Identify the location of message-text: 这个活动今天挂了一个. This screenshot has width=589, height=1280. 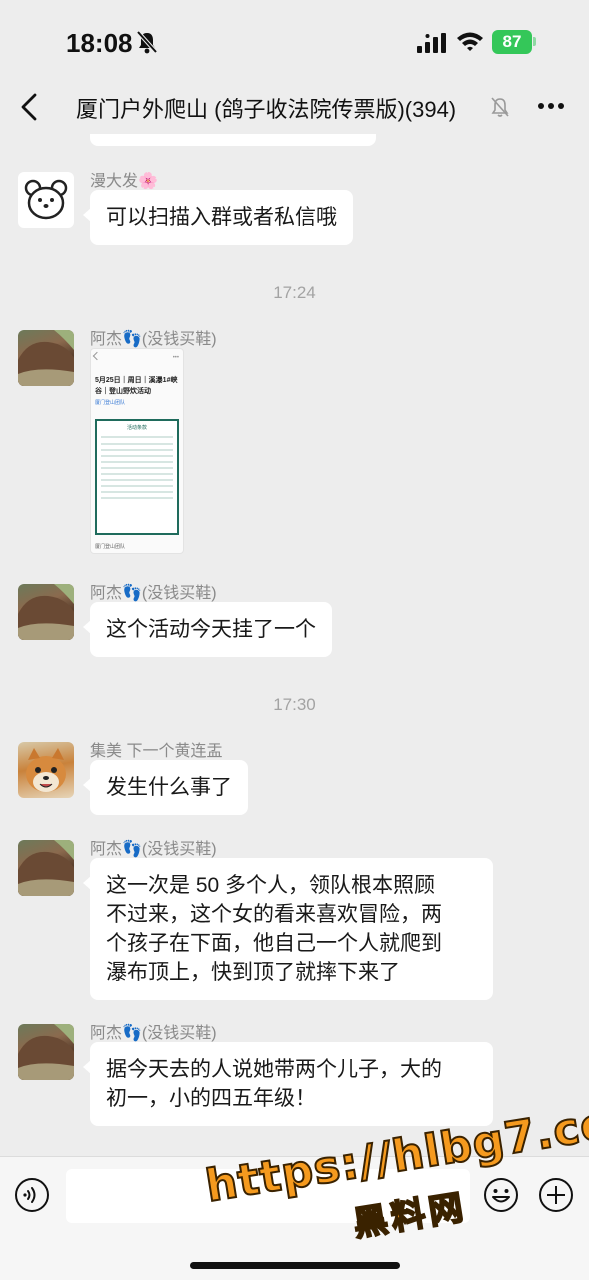
(211, 629).